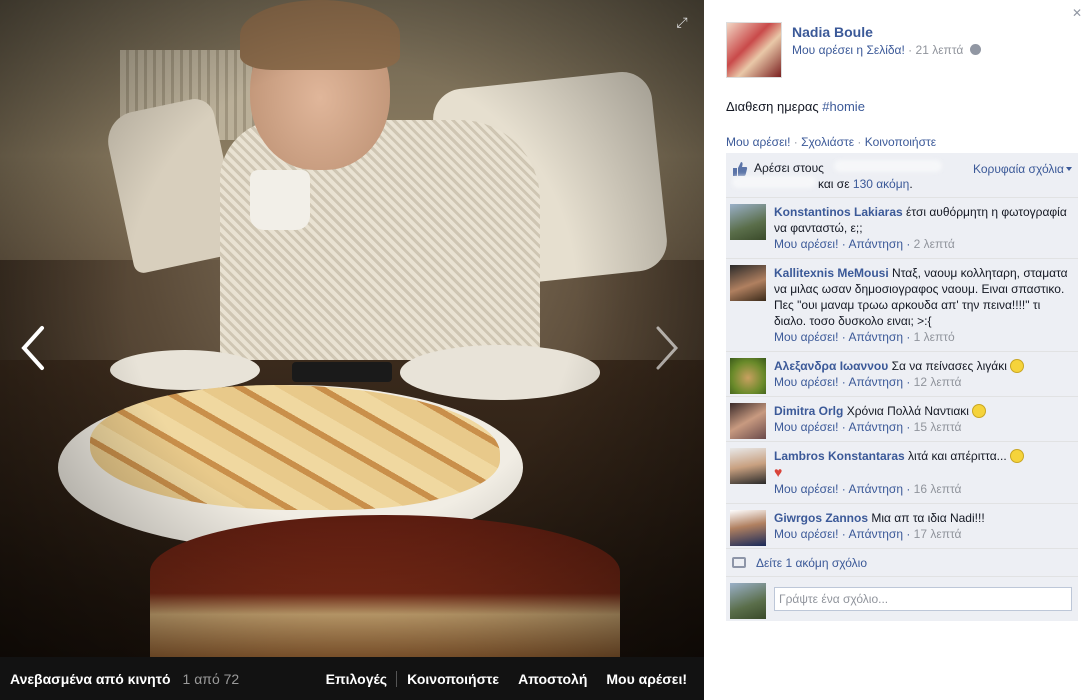 The width and height of the screenshot is (1088, 700). What do you see at coordinates (740, 169) in the screenshot?
I see `thumbs-up-icon` at bounding box center [740, 169].